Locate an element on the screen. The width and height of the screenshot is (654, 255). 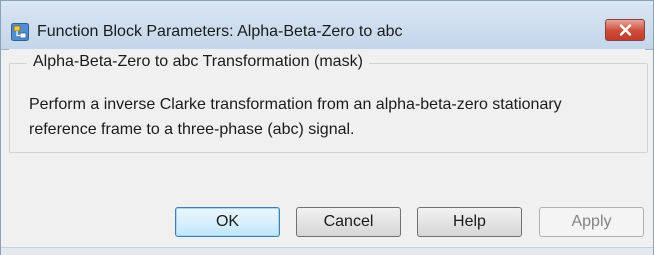
close-icon is located at coordinates (625, 30).